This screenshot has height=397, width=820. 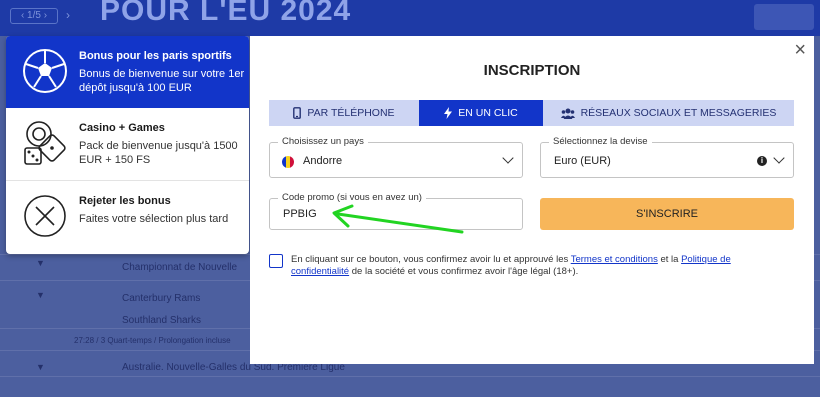 What do you see at coordinates (351, 113) in the screenshot?
I see `tab-label: PAR TÉLÉPHONE` at bounding box center [351, 113].